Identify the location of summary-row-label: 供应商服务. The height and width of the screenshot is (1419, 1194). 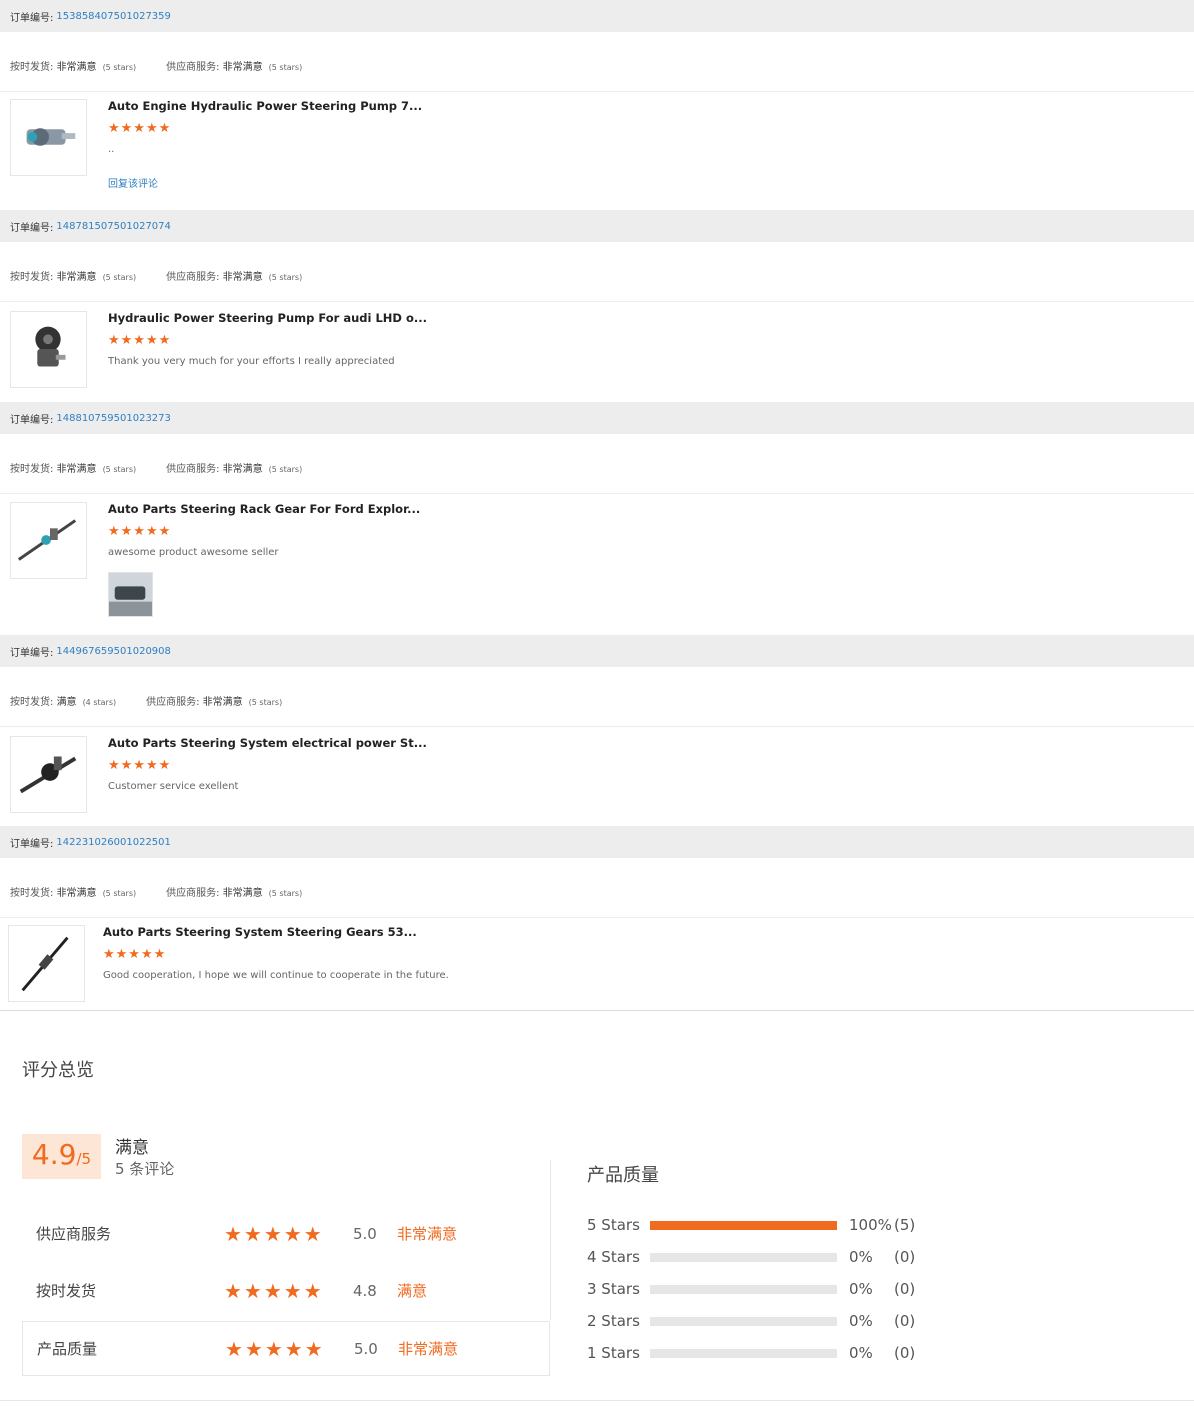
(74, 1234).